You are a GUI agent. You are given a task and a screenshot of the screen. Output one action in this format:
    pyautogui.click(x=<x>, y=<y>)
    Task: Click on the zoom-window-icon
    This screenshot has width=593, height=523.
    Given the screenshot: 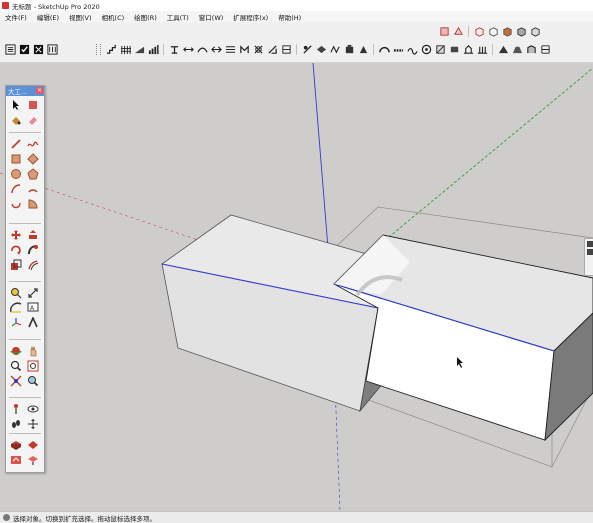 What is the action you would take?
    pyautogui.click(x=32, y=365)
    